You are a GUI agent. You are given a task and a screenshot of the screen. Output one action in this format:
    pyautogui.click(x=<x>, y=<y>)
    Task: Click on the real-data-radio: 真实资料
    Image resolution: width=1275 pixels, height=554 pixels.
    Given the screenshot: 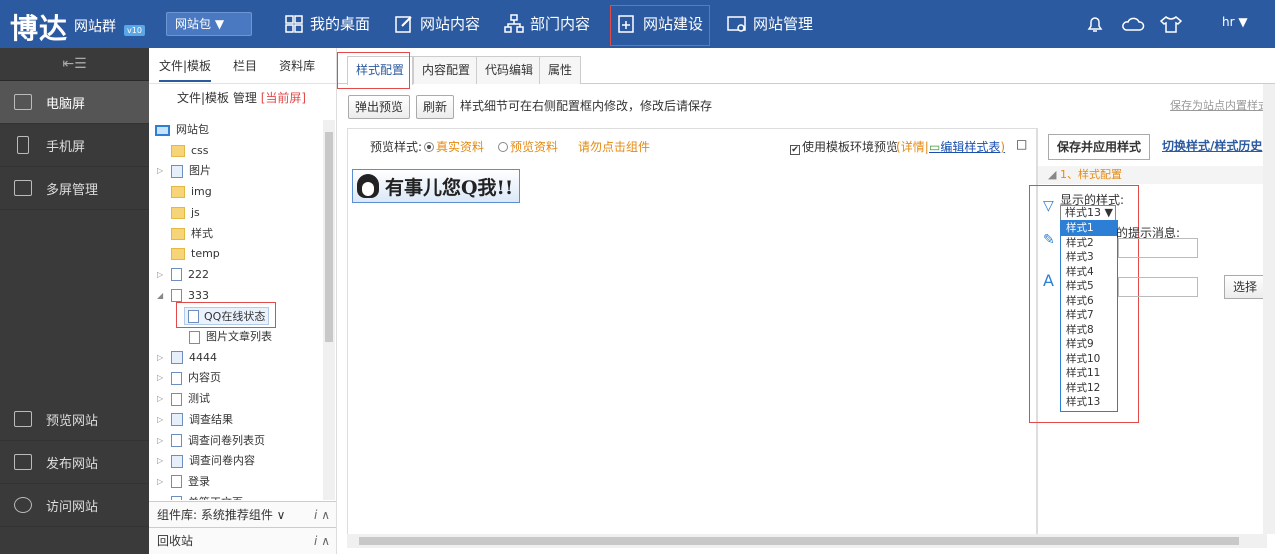 What is the action you would take?
    pyautogui.click(x=454, y=146)
    